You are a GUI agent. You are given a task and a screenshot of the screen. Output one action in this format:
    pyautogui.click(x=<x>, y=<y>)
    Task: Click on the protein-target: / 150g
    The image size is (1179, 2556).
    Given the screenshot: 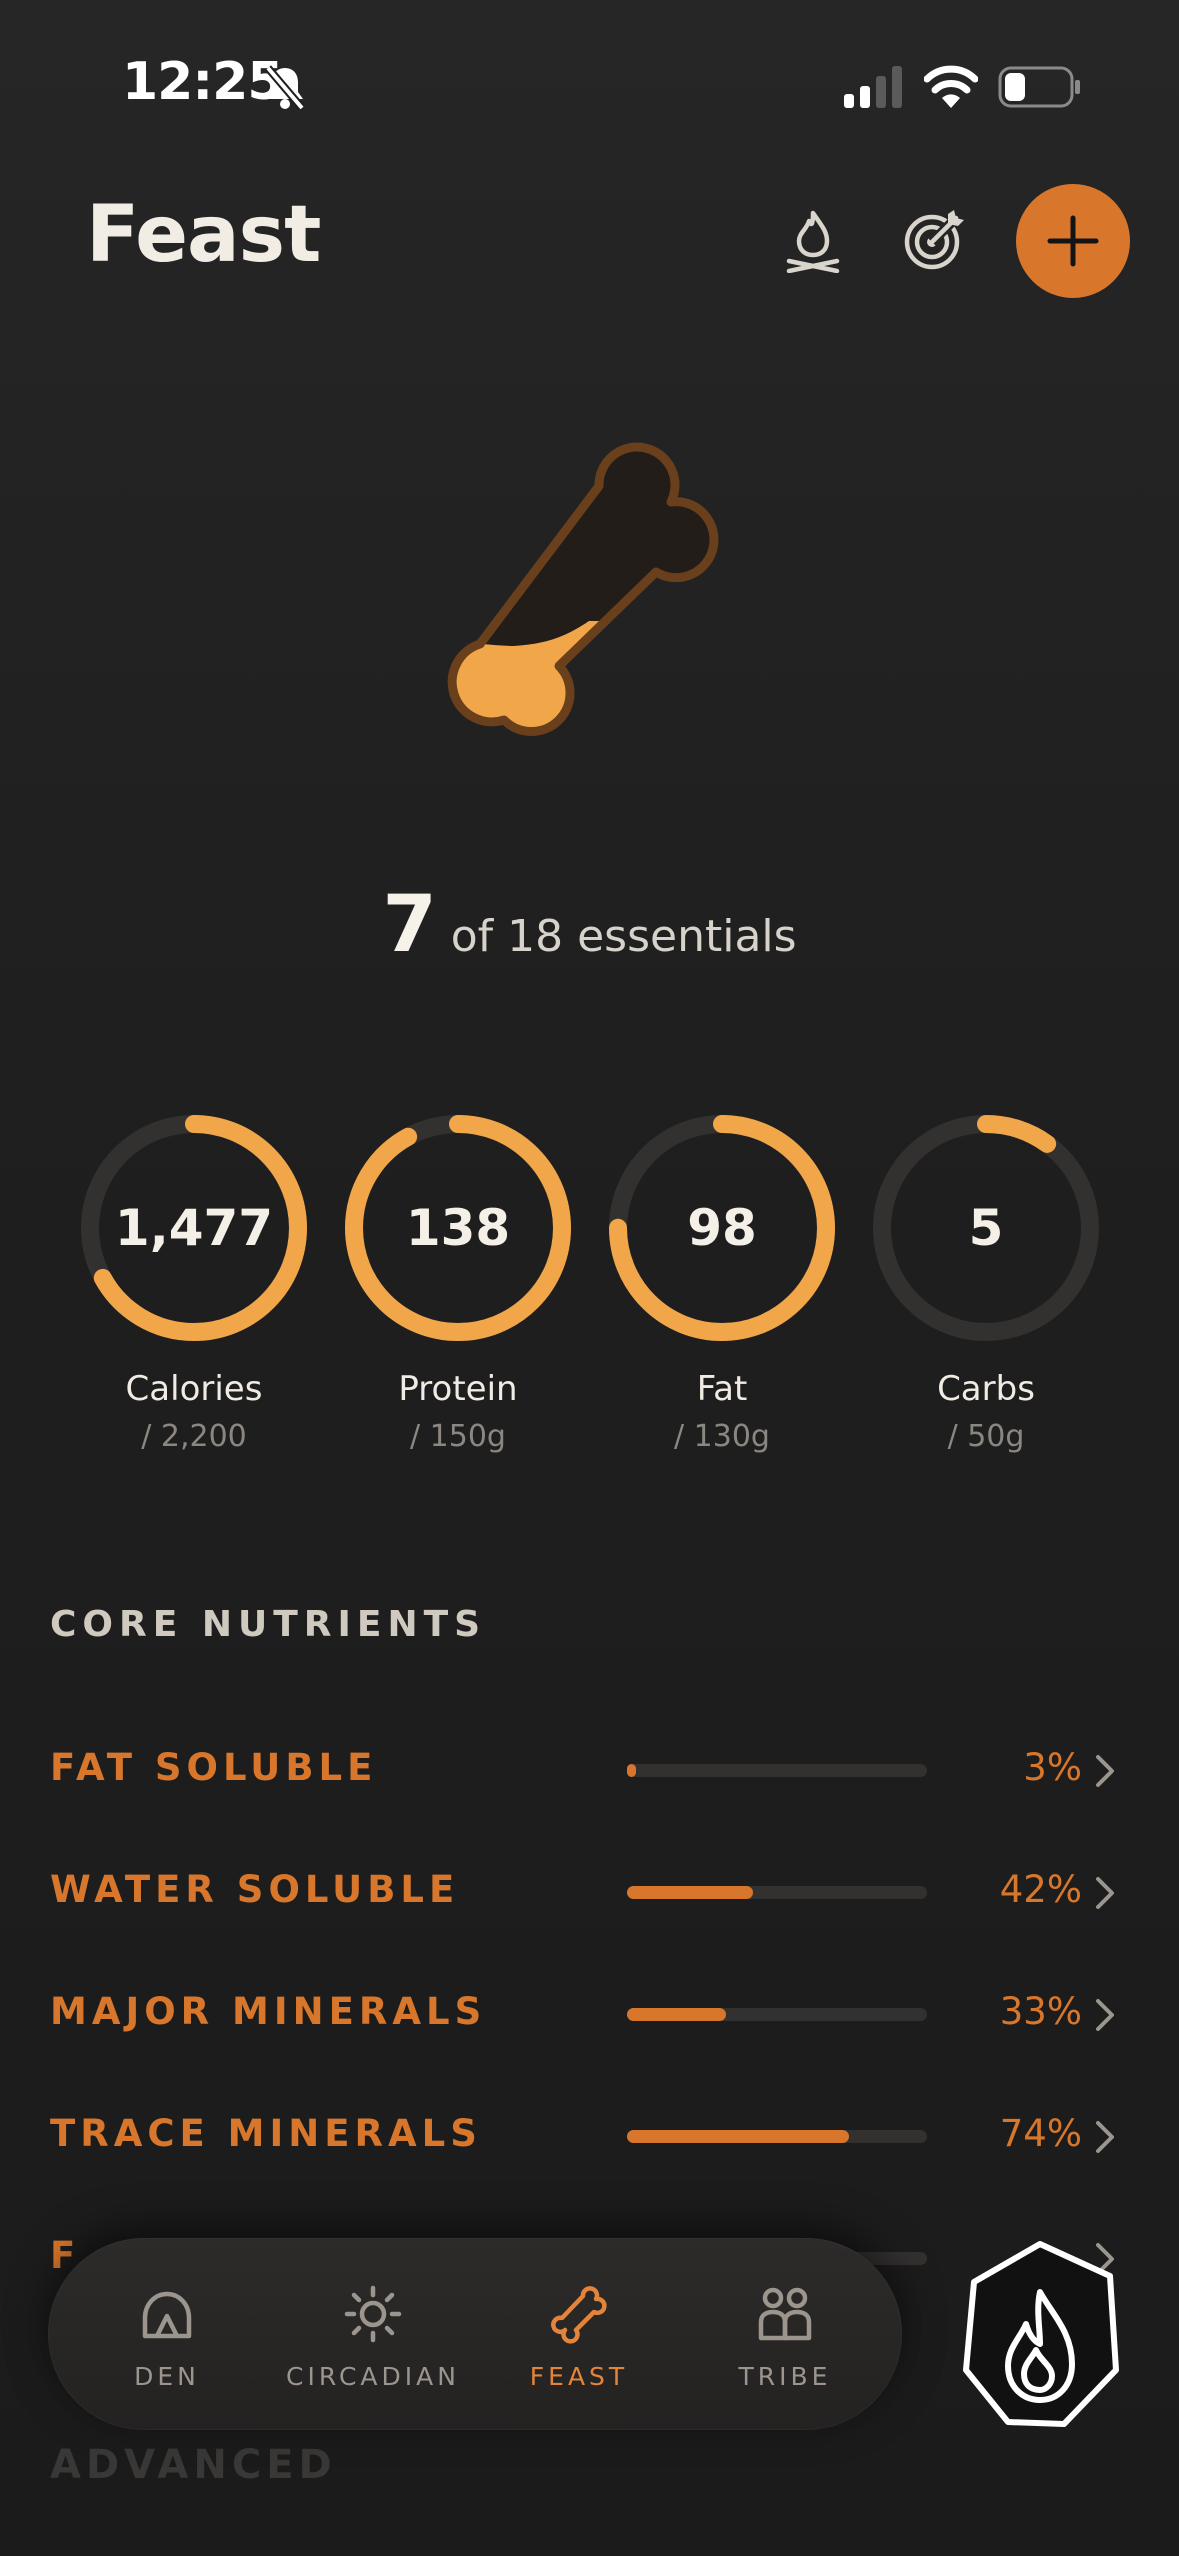 What is the action you would take?
    pyautogui.click(x=458, y=1436)
    